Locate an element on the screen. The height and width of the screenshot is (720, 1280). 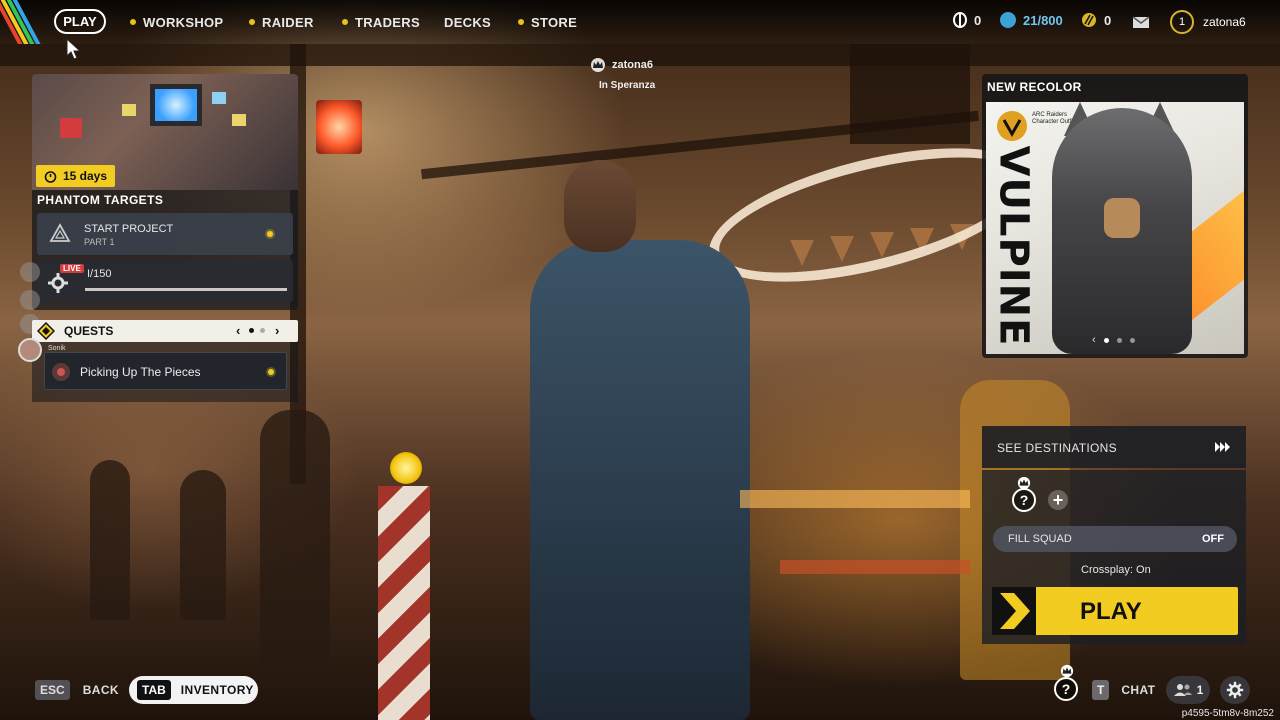
start-project-subtitle: PART 1 is located at coordinates (99, 242).